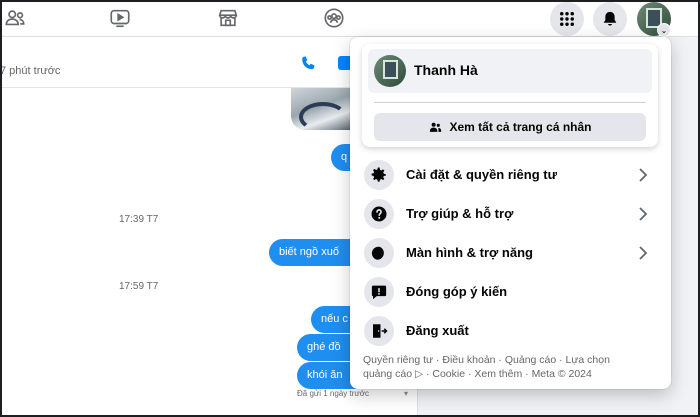 The height and width of the screenshot is (417, 700). I want to click on top-navigation-bar: ⌄, so click(350, 18).